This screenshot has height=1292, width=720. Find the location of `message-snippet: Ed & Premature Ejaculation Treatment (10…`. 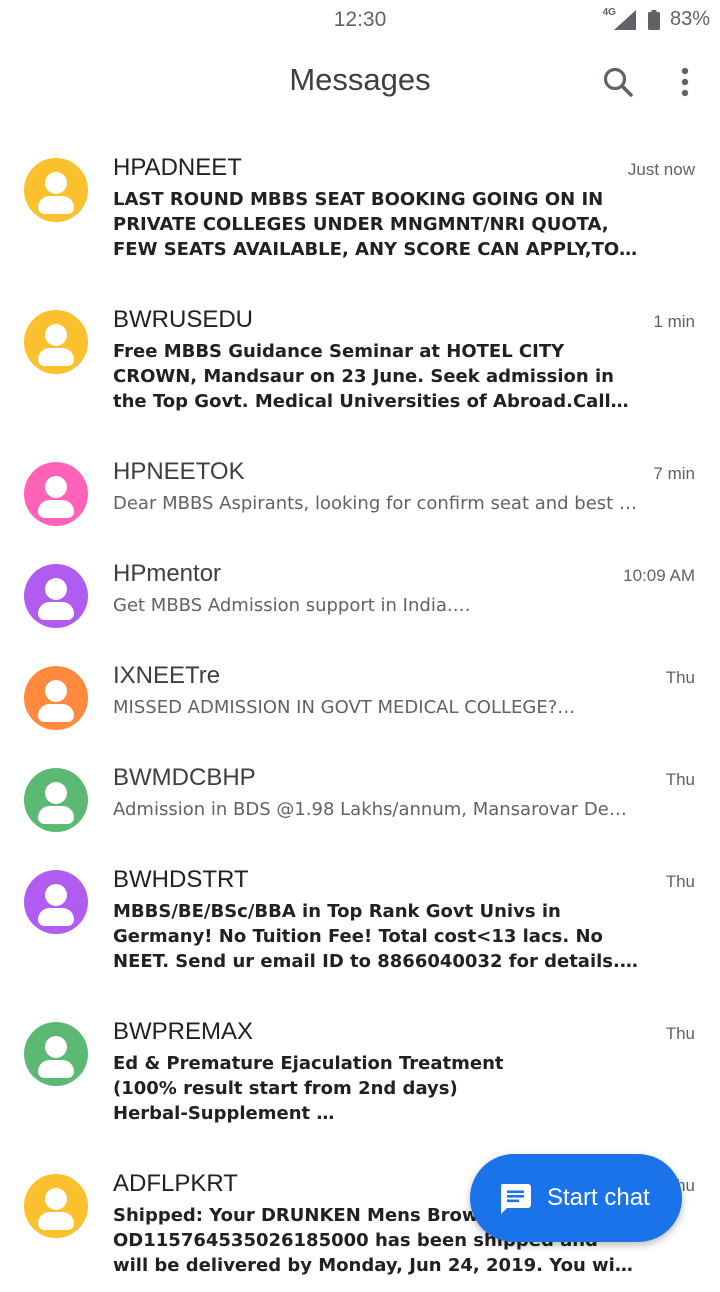

message-snippet: Ed & Premature Ejaculation Treatment (10… is located at coordinates (308, 1088).